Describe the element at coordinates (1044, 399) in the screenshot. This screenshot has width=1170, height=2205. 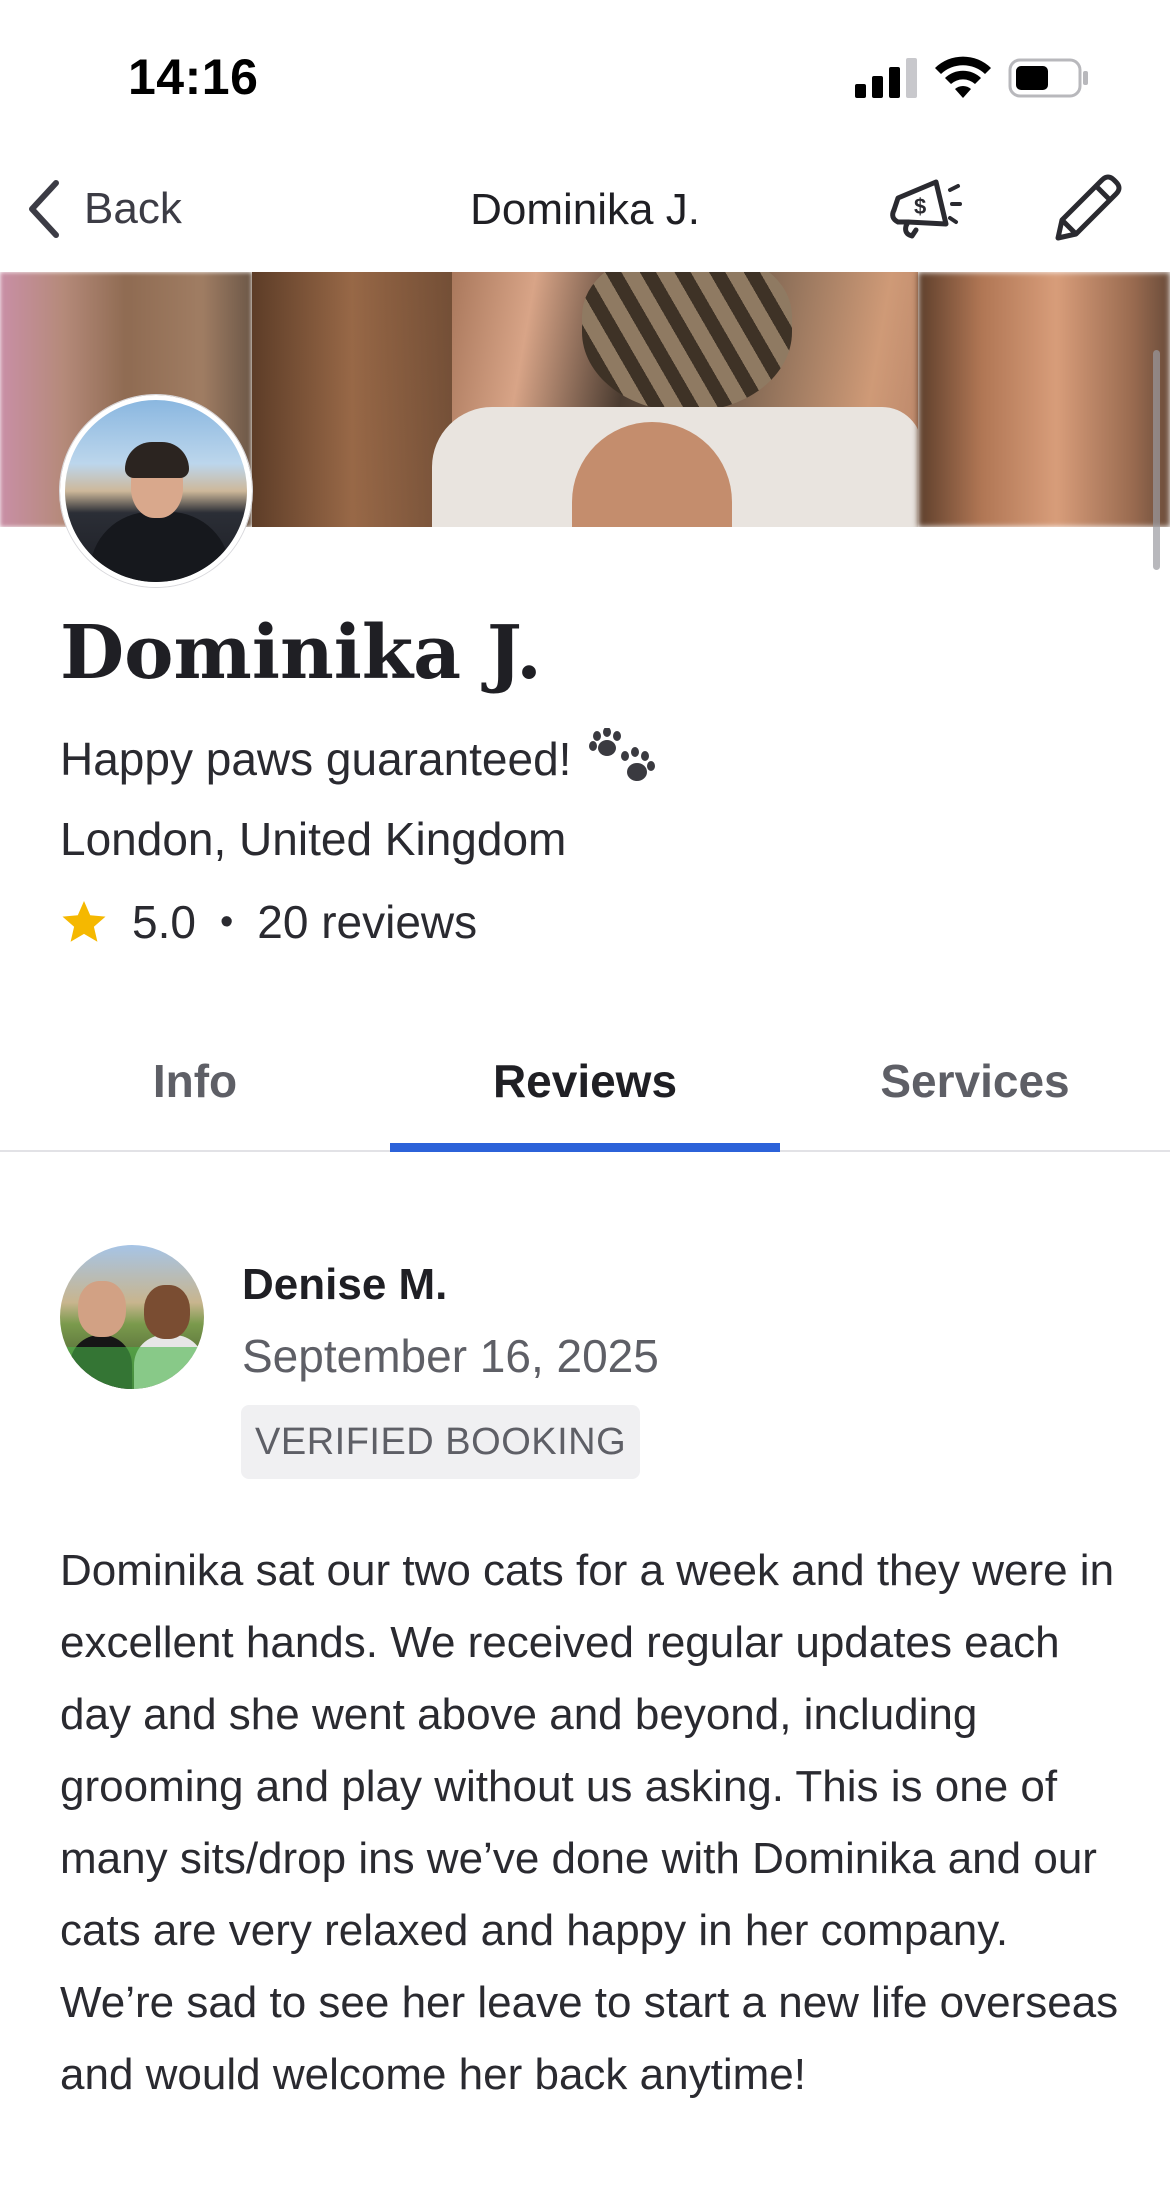
I see `cover-photo-next` at that location.